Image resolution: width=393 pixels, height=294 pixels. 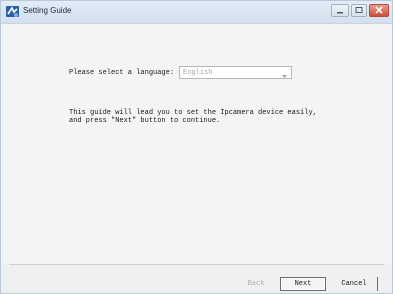 I want to click on maximize-button, so click(x=359, y=10).